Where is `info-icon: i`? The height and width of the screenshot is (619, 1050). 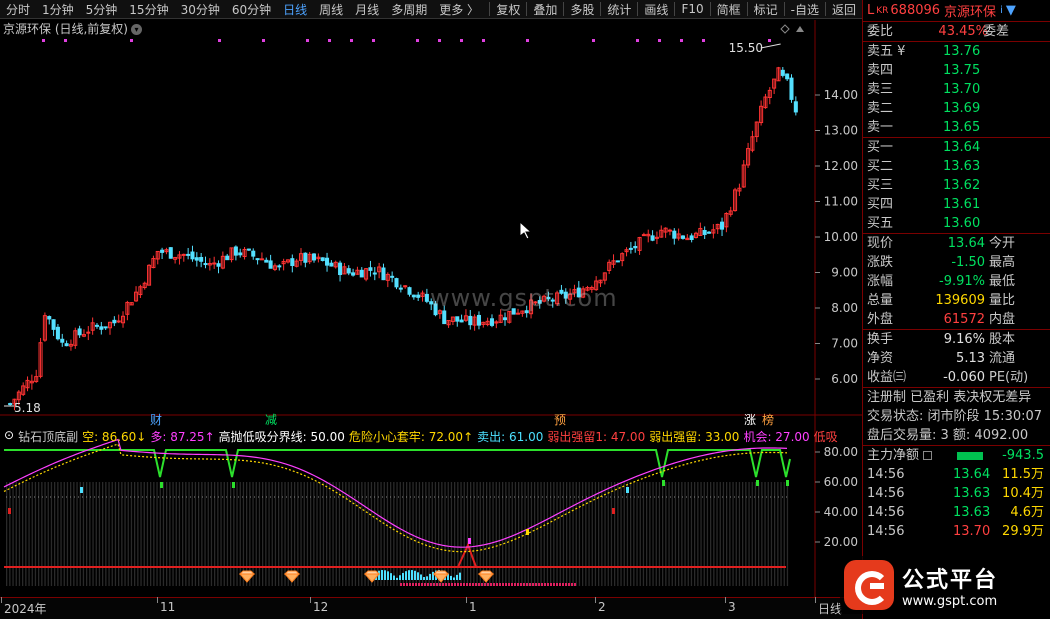
info-icon: i is located at coordinates (1001, 10).